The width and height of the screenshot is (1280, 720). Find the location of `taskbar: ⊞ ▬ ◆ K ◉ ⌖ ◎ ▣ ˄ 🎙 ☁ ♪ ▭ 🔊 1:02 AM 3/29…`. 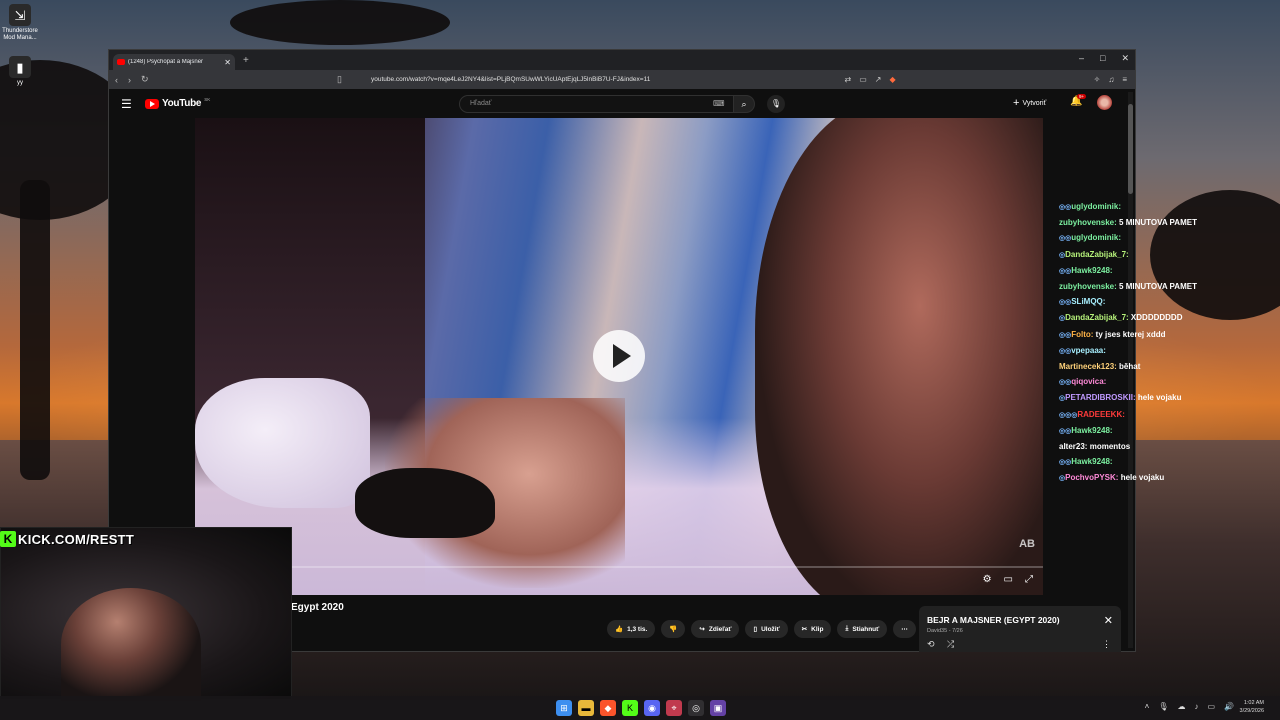

taskbar: ⊞ ▬ ◆ K ◉ ⌖ ◎ ▣ ˄ 🎙 ☁ ♪ ▭ 🔊 1:02 AM 3/29… is located at coordinates (640, 708).